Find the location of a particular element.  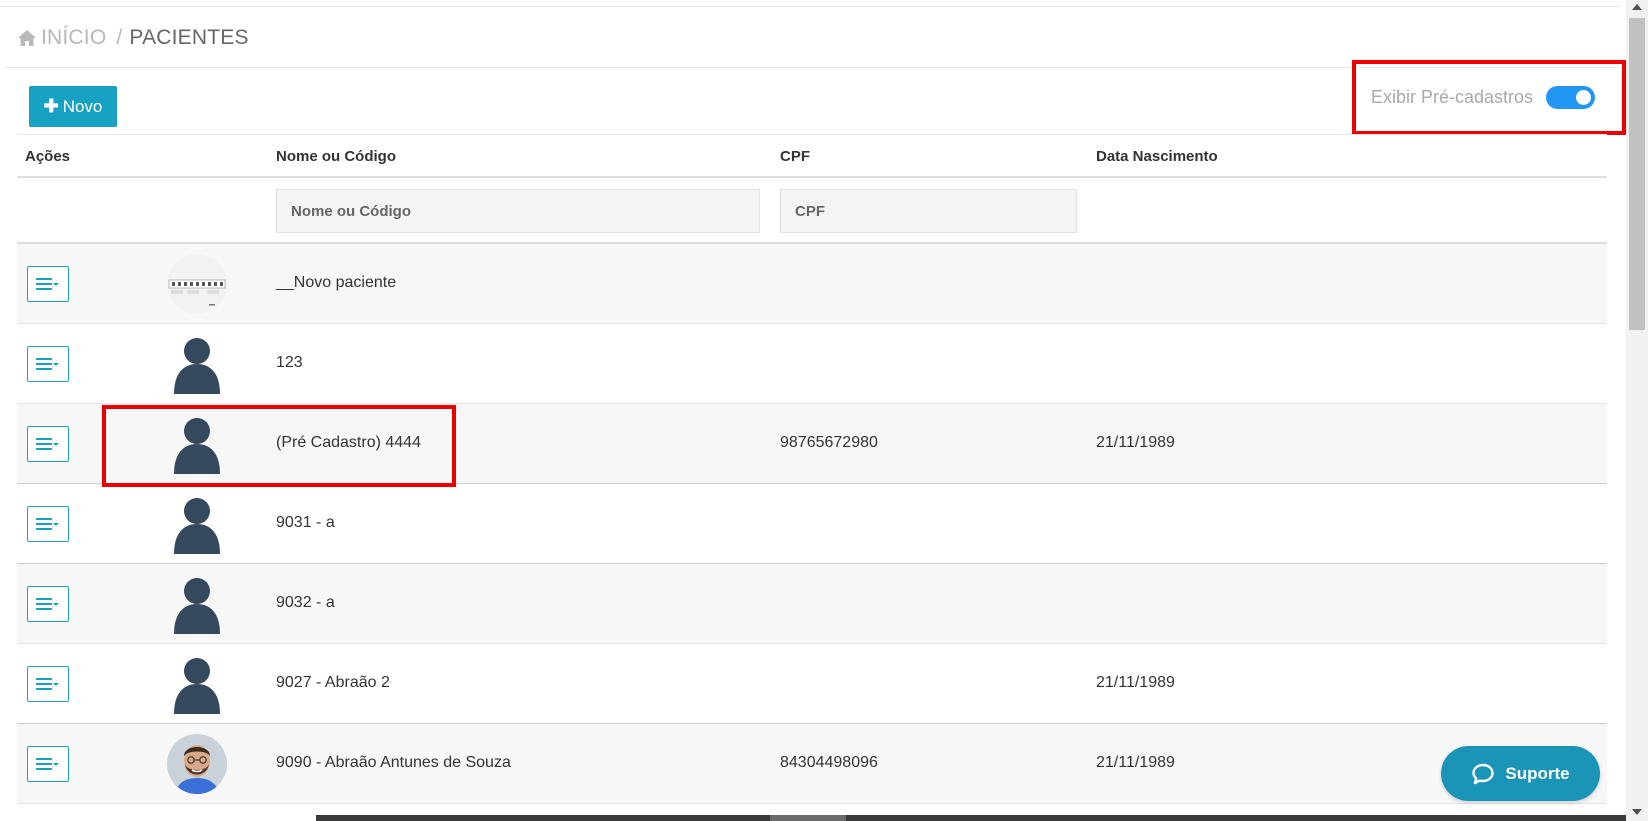

name-filter-input is located at coordinates (518, 211).